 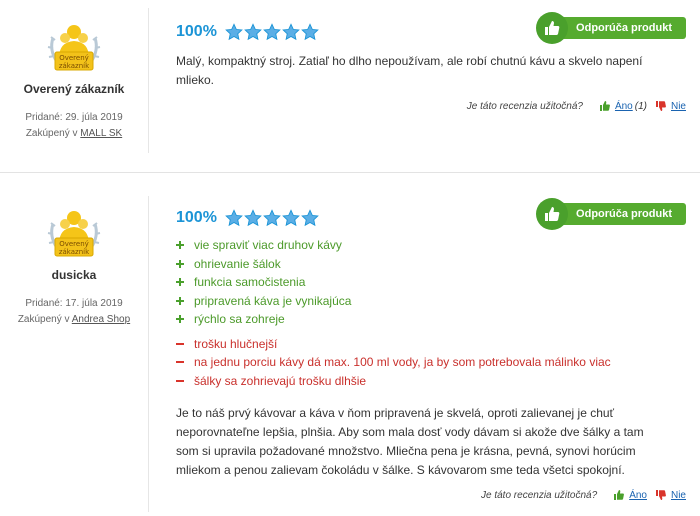 I want to click on store-link: MALL SK, so click(x=101, y=133).